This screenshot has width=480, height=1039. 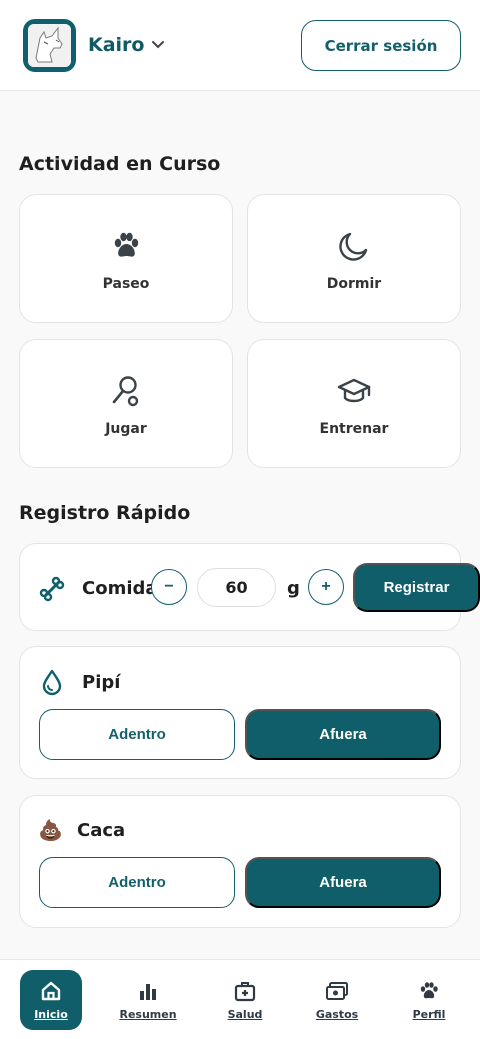 I want to click on poop-outside-button: Afuera, so click(x=343, y=882).